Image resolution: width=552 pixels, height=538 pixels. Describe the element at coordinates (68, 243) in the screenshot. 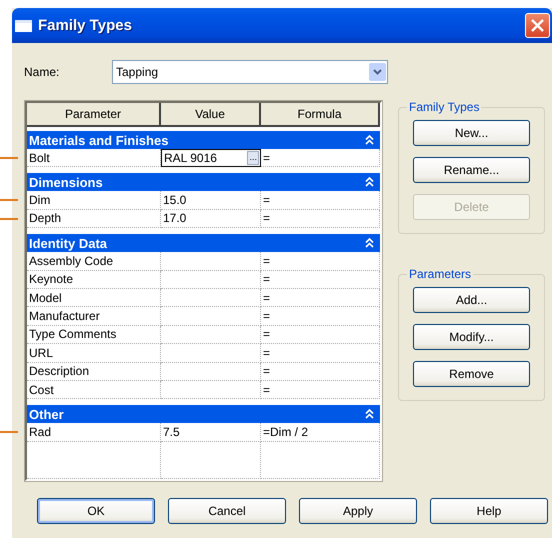

I see `section-title: Identity Data` at that location.